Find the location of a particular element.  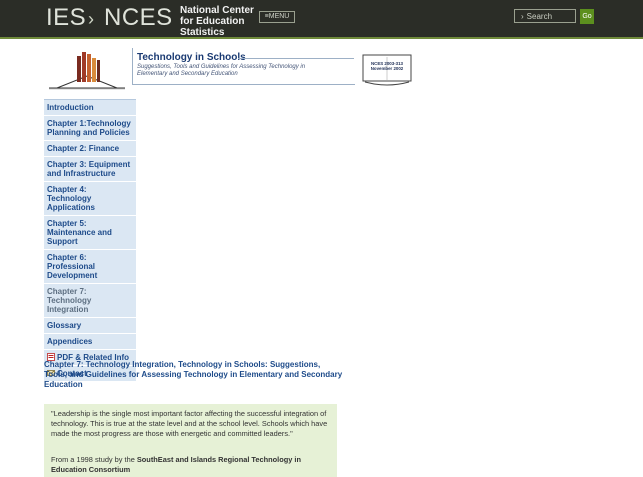

search-input: › Search is located at coordinates (545, 16).